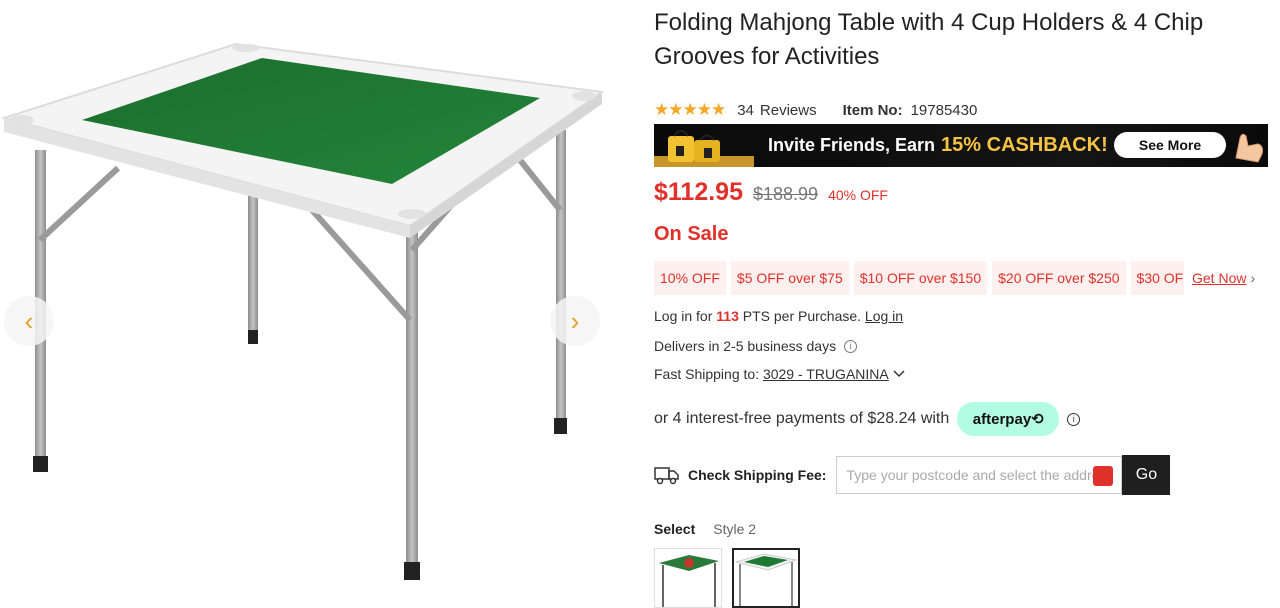 The height and width of the screenshot is (608, 1280). I want to click on delivery-text: Delivers in 2-5 business days, so click(745, 346).